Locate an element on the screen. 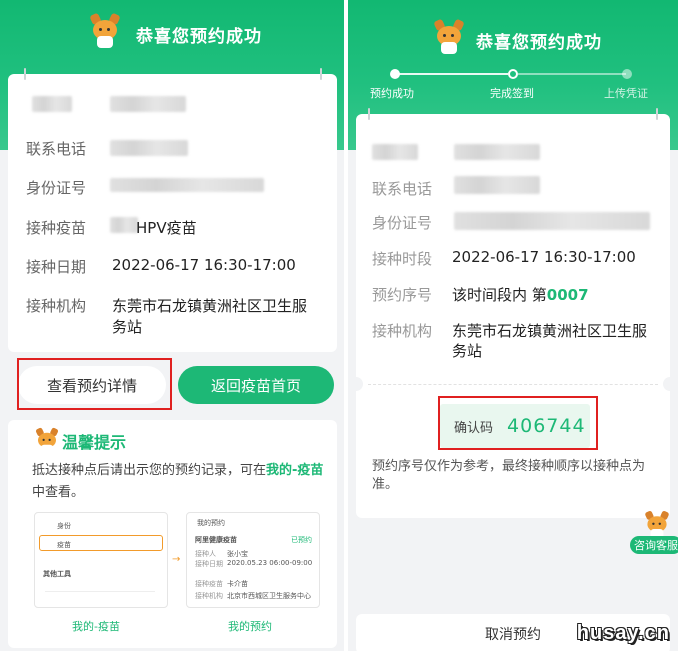 The height and width of the screenshot is (651, 678). step-done-icon is located at coordinates (395, 74).